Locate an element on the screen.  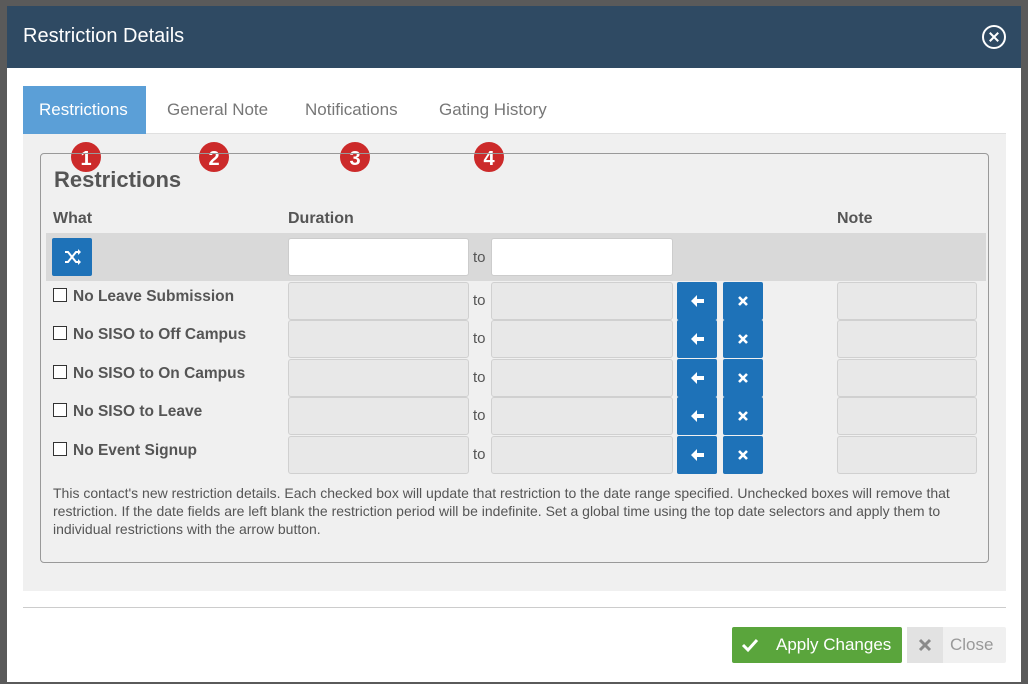
shuffle-icon is located at coordinates (73, 257).